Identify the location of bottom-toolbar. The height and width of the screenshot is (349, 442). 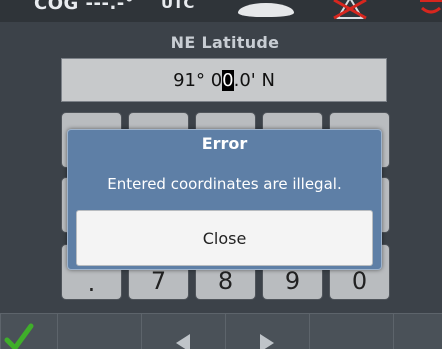
(221, 331).